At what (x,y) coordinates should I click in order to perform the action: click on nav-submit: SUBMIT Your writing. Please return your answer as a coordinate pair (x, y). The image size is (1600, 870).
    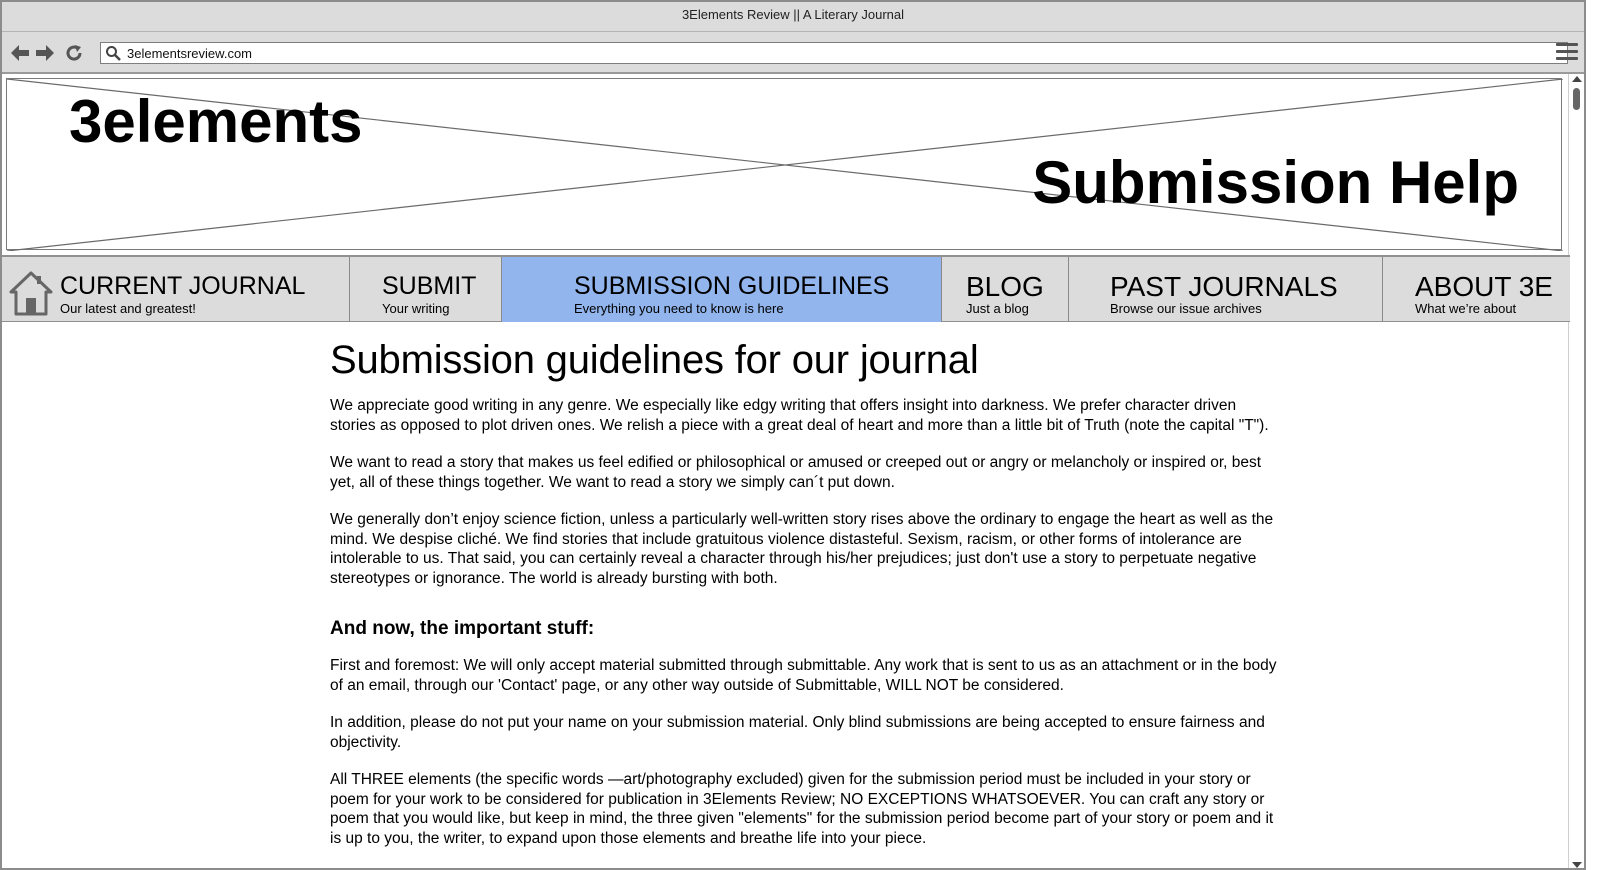
    Looking at the image, I should click on (426, 289).